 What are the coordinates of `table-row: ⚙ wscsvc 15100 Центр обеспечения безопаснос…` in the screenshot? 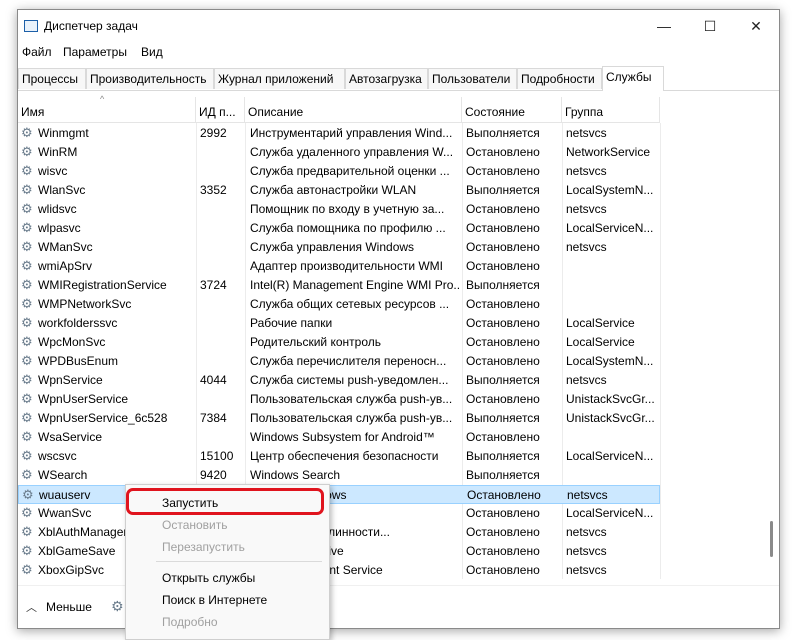 It's located at (339, 456).